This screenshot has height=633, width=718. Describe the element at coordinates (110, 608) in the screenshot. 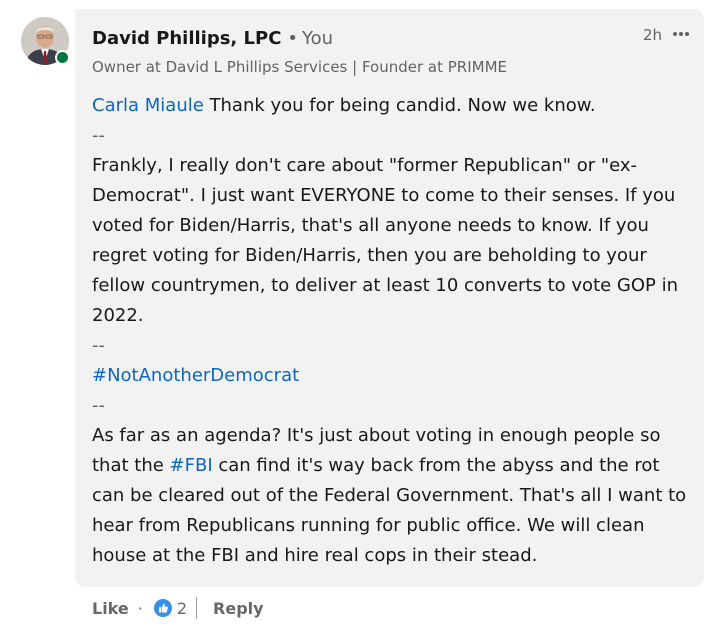

I see `like-button: Like` at that location.